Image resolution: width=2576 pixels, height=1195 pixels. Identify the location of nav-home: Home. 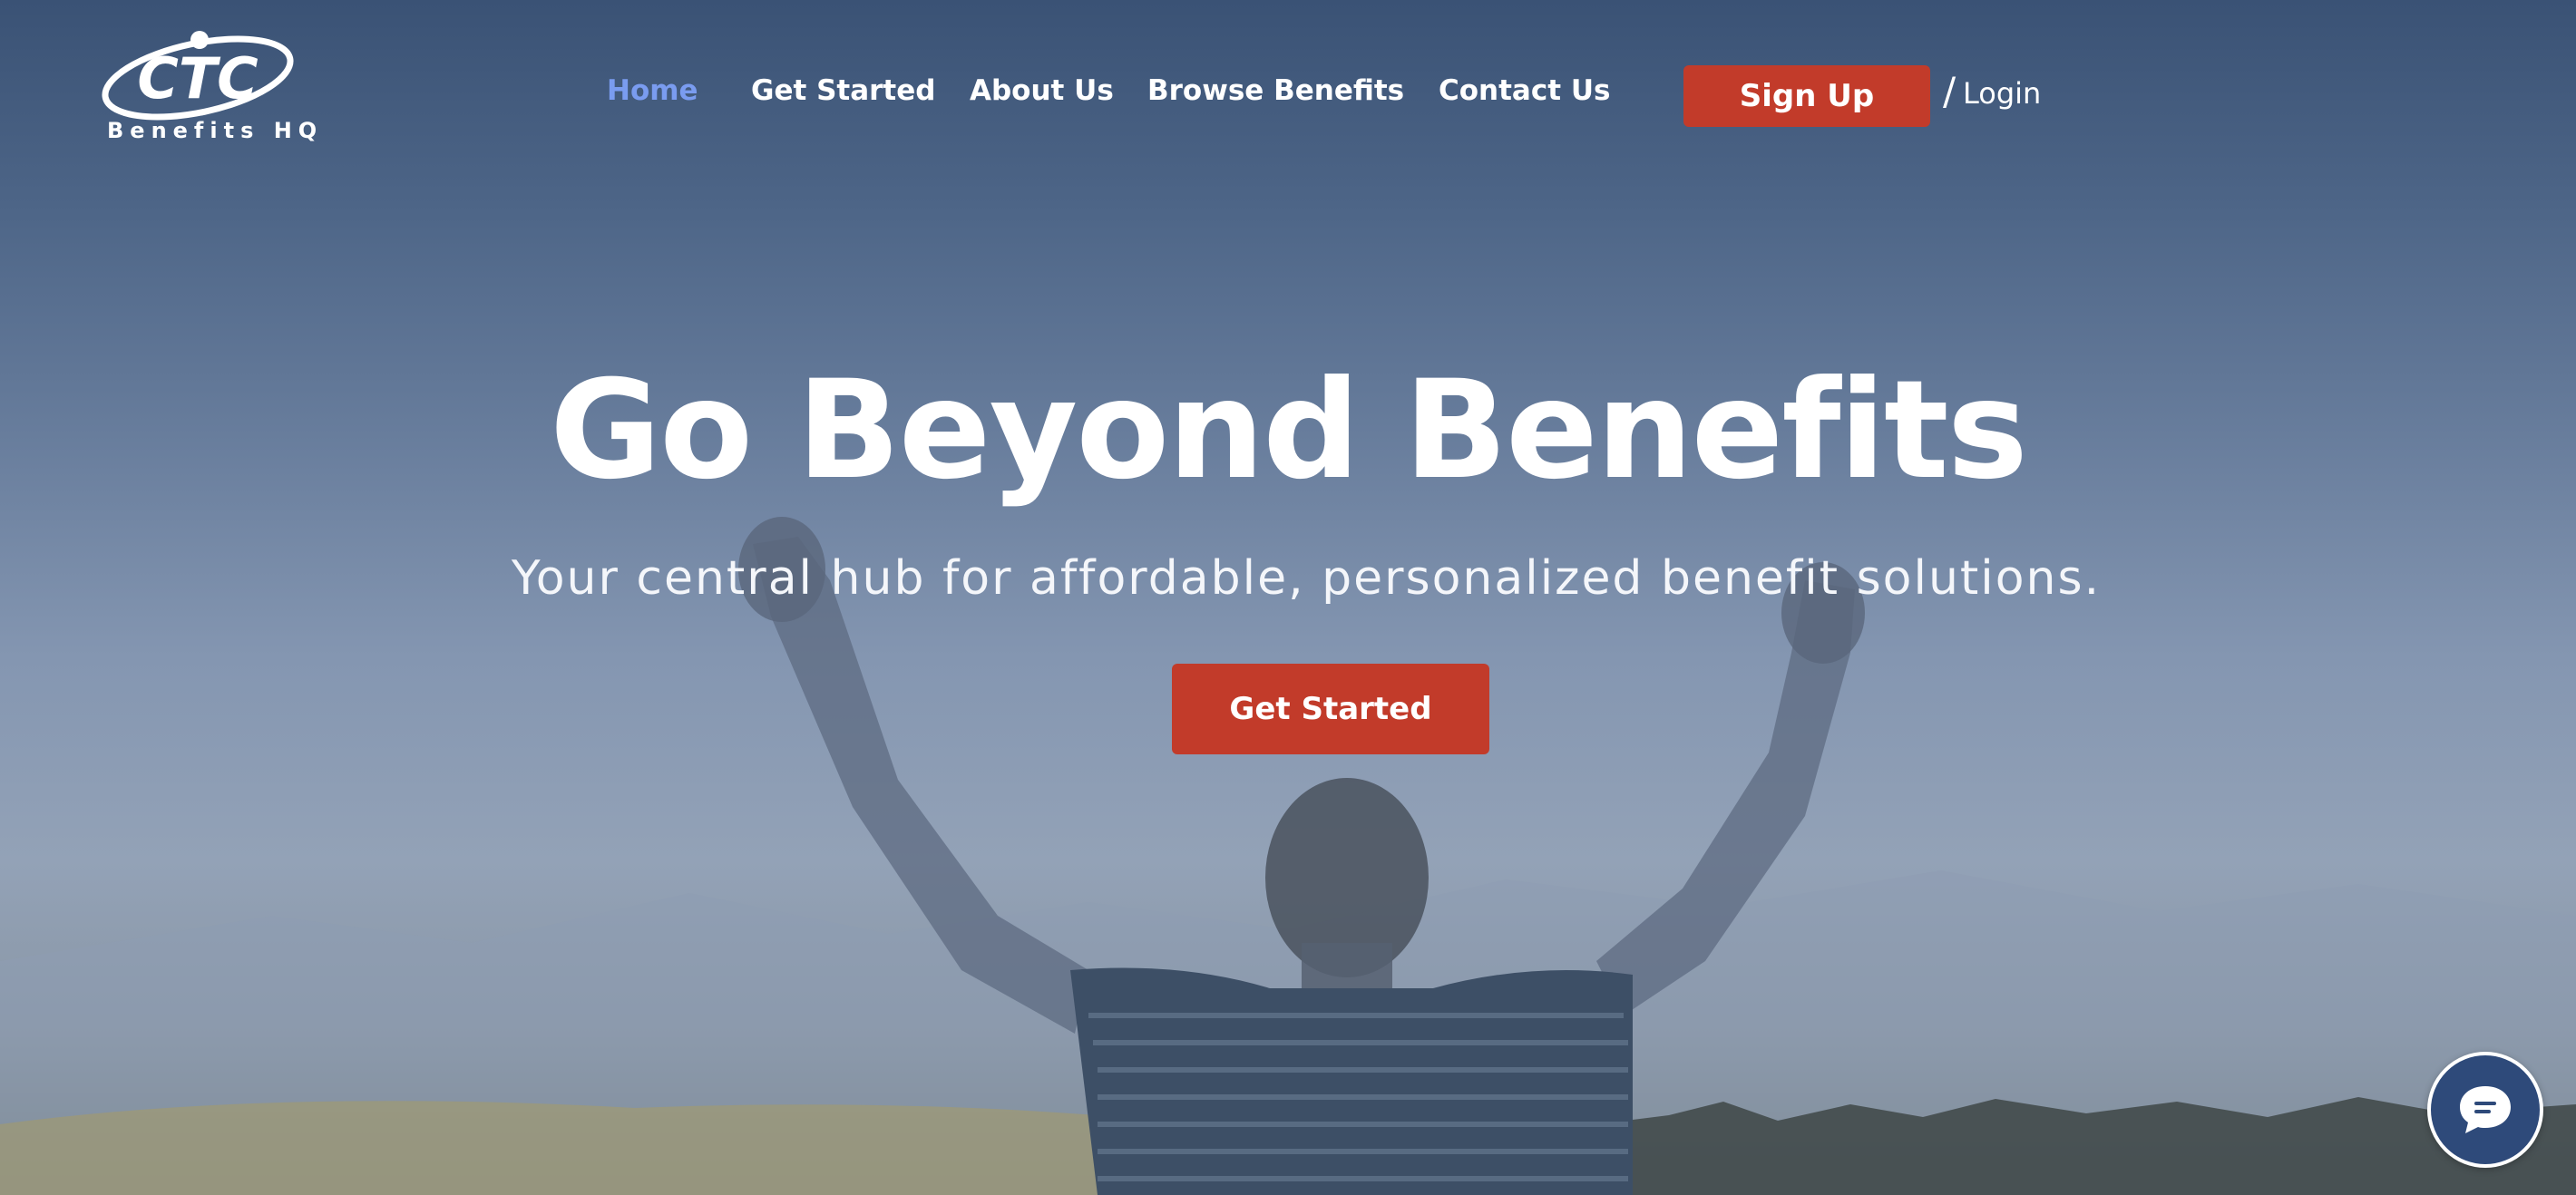
(652, 90).